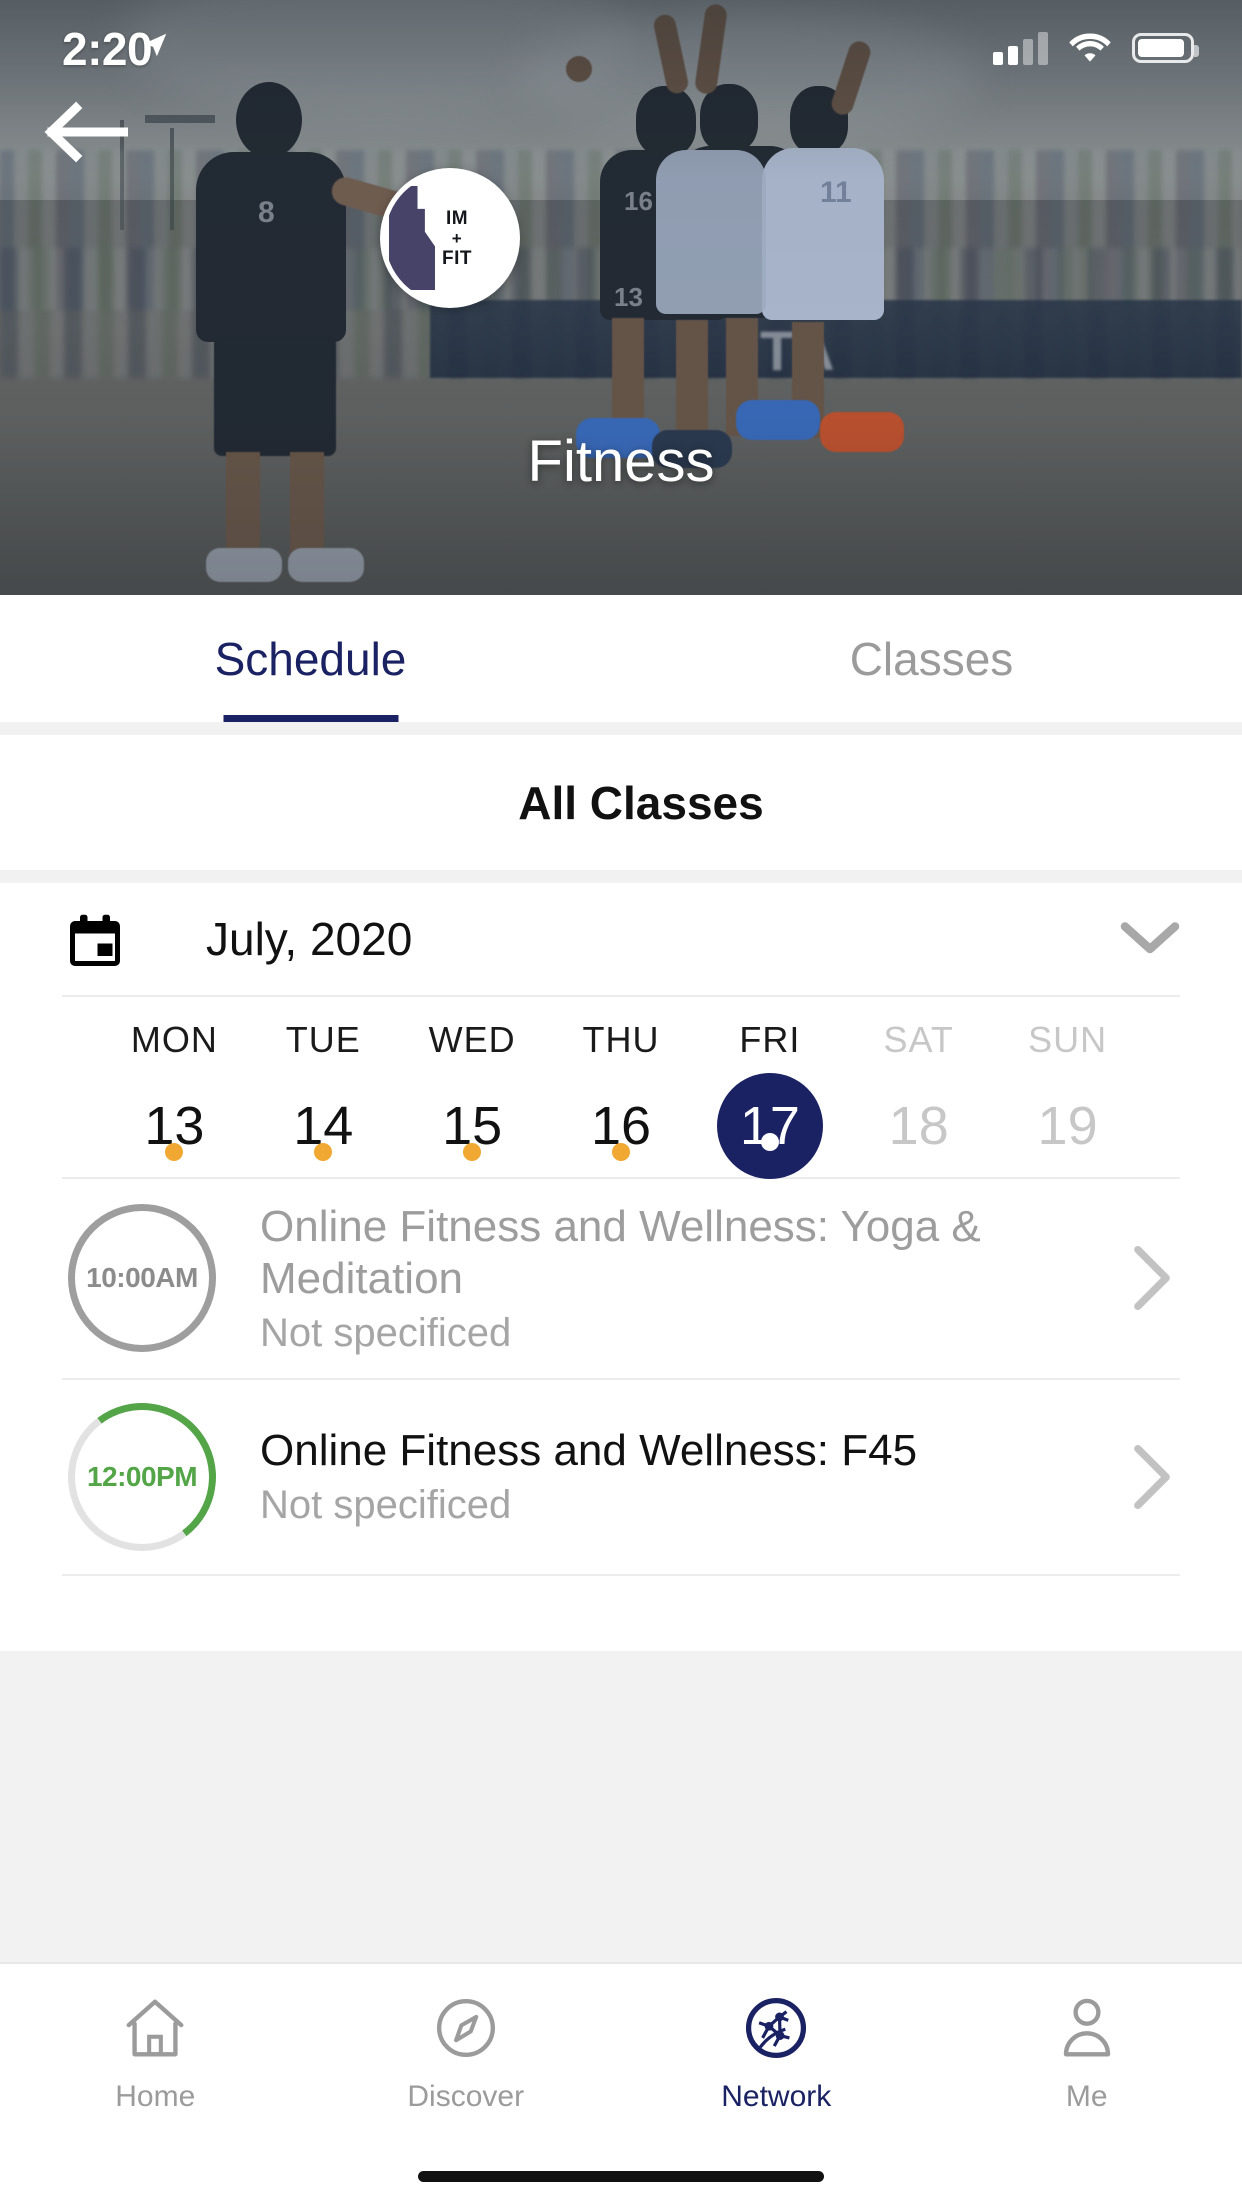  What do you see at coordinates (1087, 2028) in the screenshot?
I see `person-icon` at bounding box center [1087, 2028].